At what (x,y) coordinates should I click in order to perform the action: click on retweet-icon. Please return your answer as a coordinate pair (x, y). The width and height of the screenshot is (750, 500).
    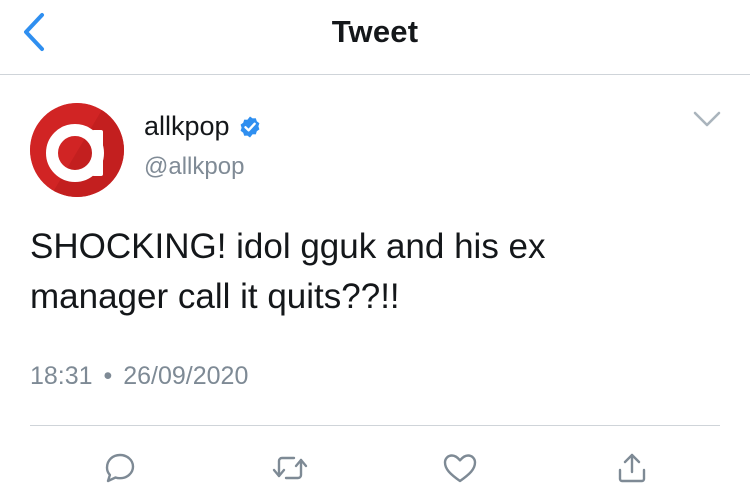
    Looking at the image, I should click on (290, 468).